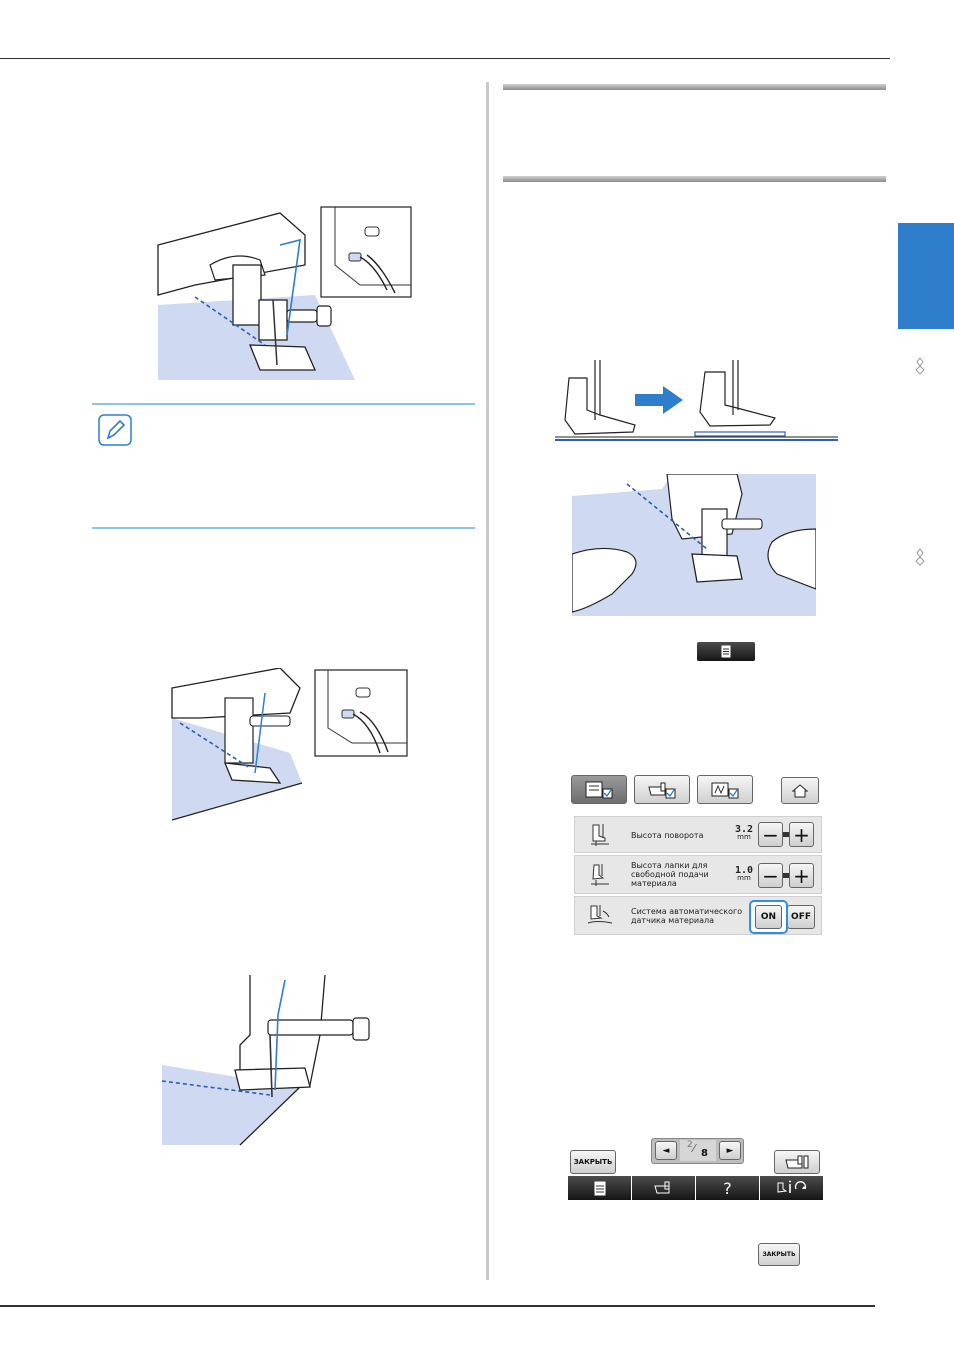 This screenshot has width=954, height=1350. What do you see at coordinates (697, 402) in the screenshot?
I see `figure-foot-raise-arrow` at bounding box center [697, 402].